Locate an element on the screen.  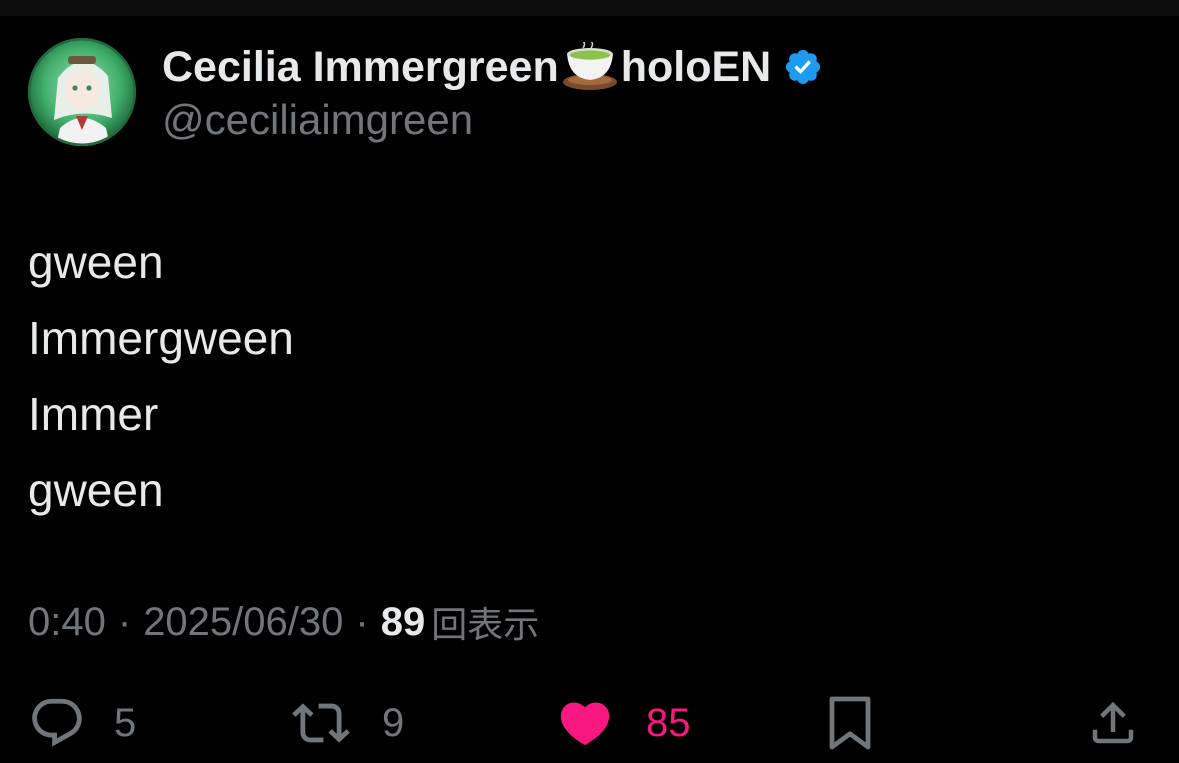
reply-icon is located at coordinates (57, 723).